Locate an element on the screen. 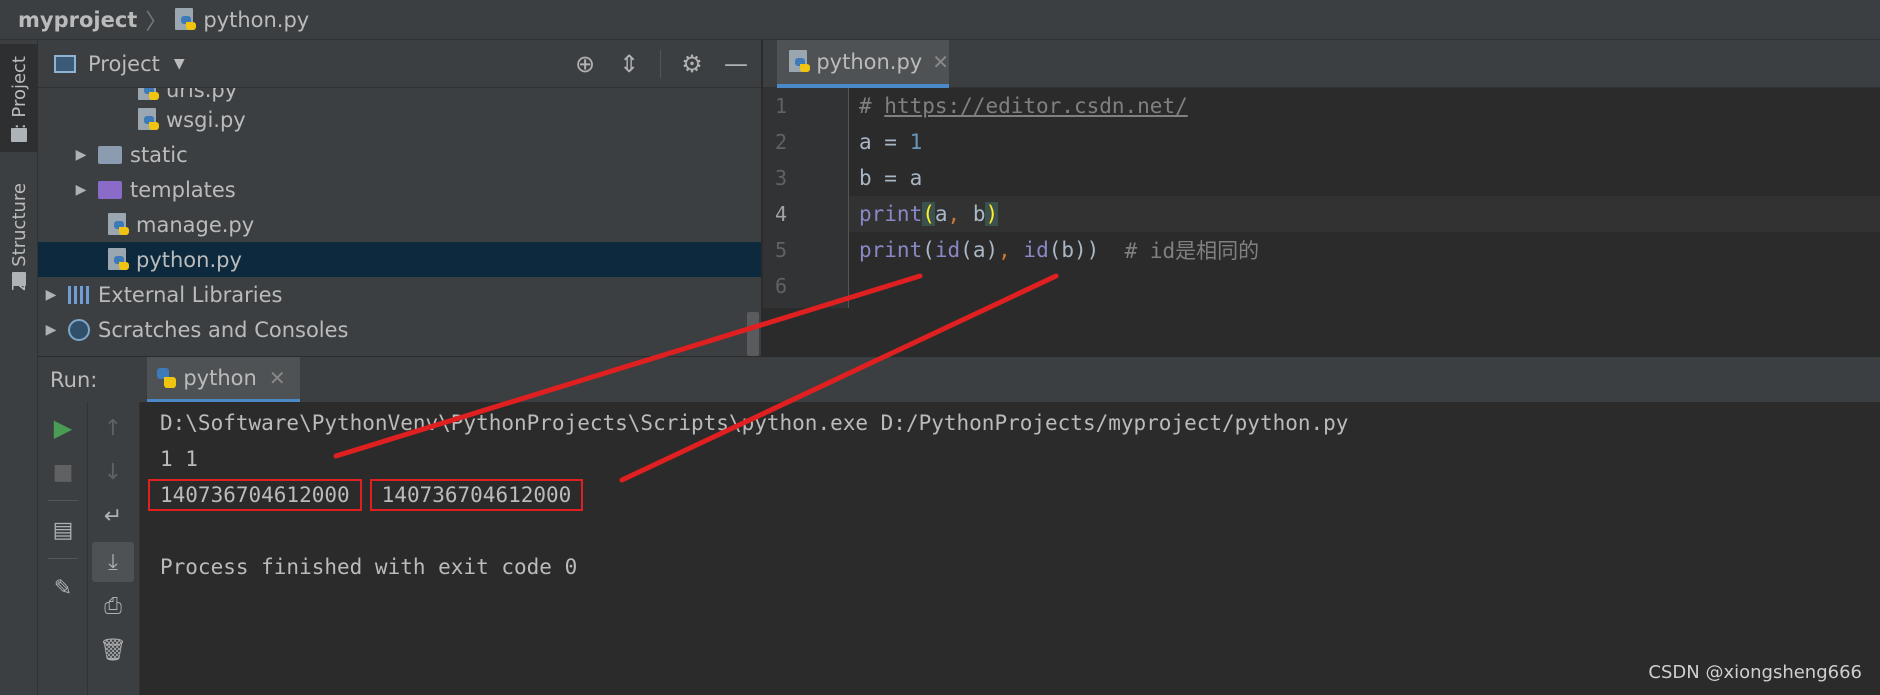 This screenshot has height=695, width=1880. editor-tab-label: python.py is located at coordinates (869, 62).